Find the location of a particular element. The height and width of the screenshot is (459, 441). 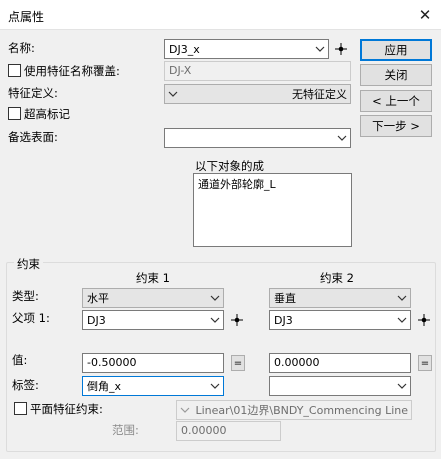

constraint1-header: 约束 1 is located at coordinates (153, 278).